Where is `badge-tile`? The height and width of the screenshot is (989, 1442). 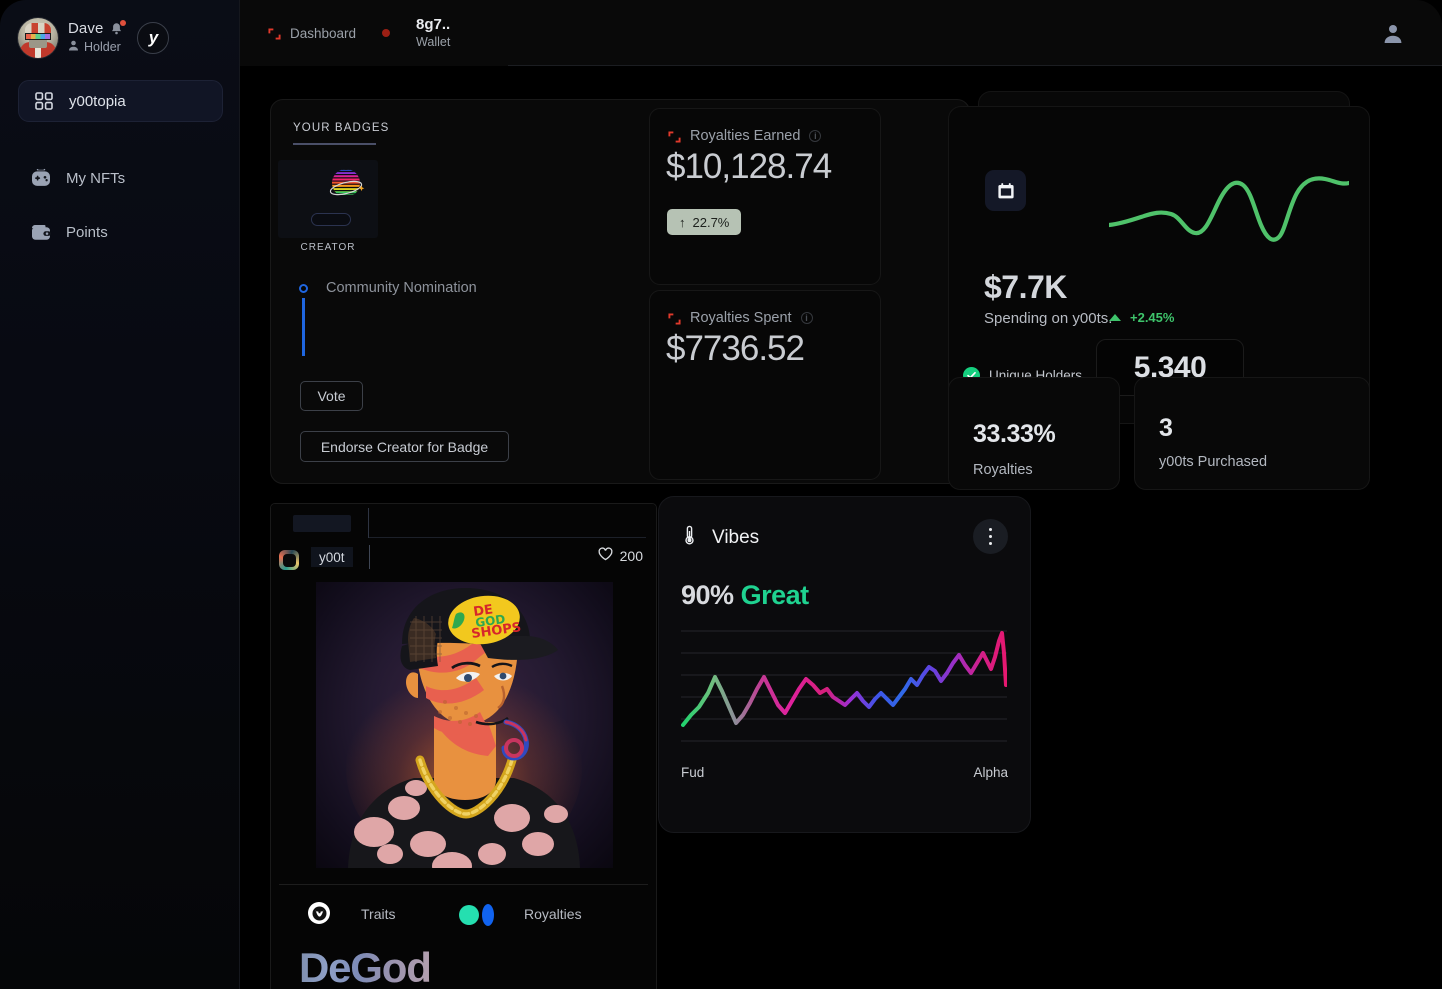
badge-tile is located at coordinates (328, 199).